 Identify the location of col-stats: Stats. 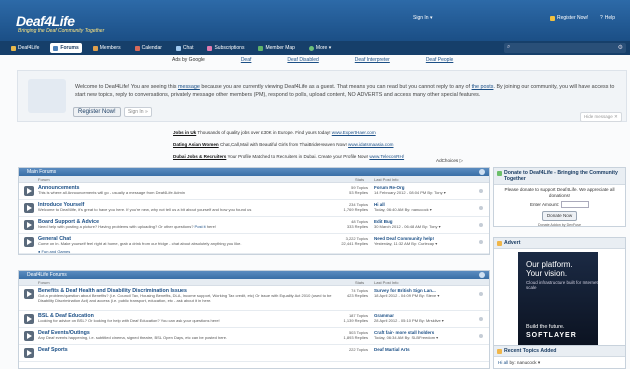
(360, 282).